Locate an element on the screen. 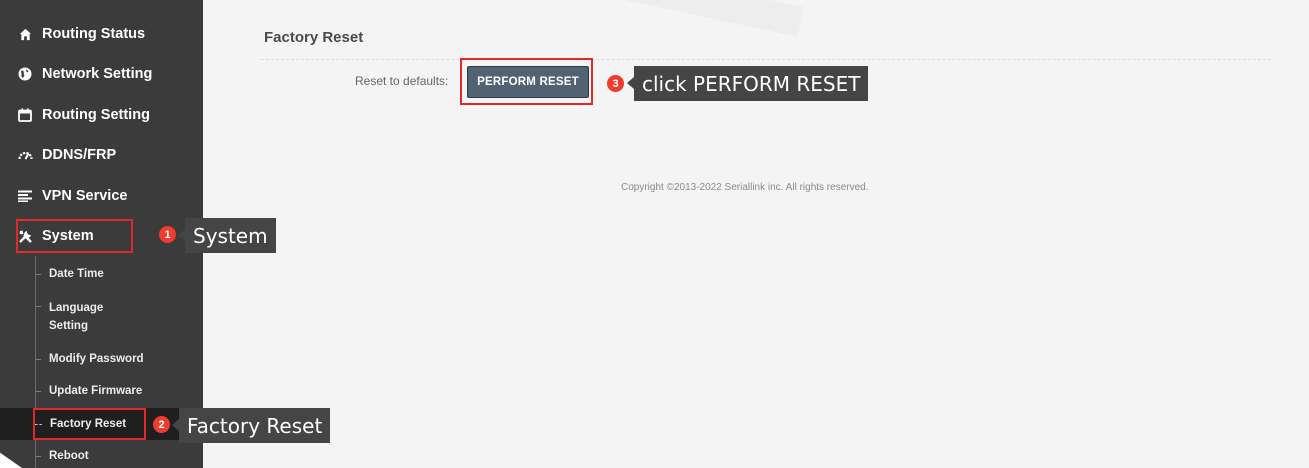 The width and height of the screenshot is (1309, 468). sidebar-subitem-label: Update Firmware is located at coordinates (96, 391).